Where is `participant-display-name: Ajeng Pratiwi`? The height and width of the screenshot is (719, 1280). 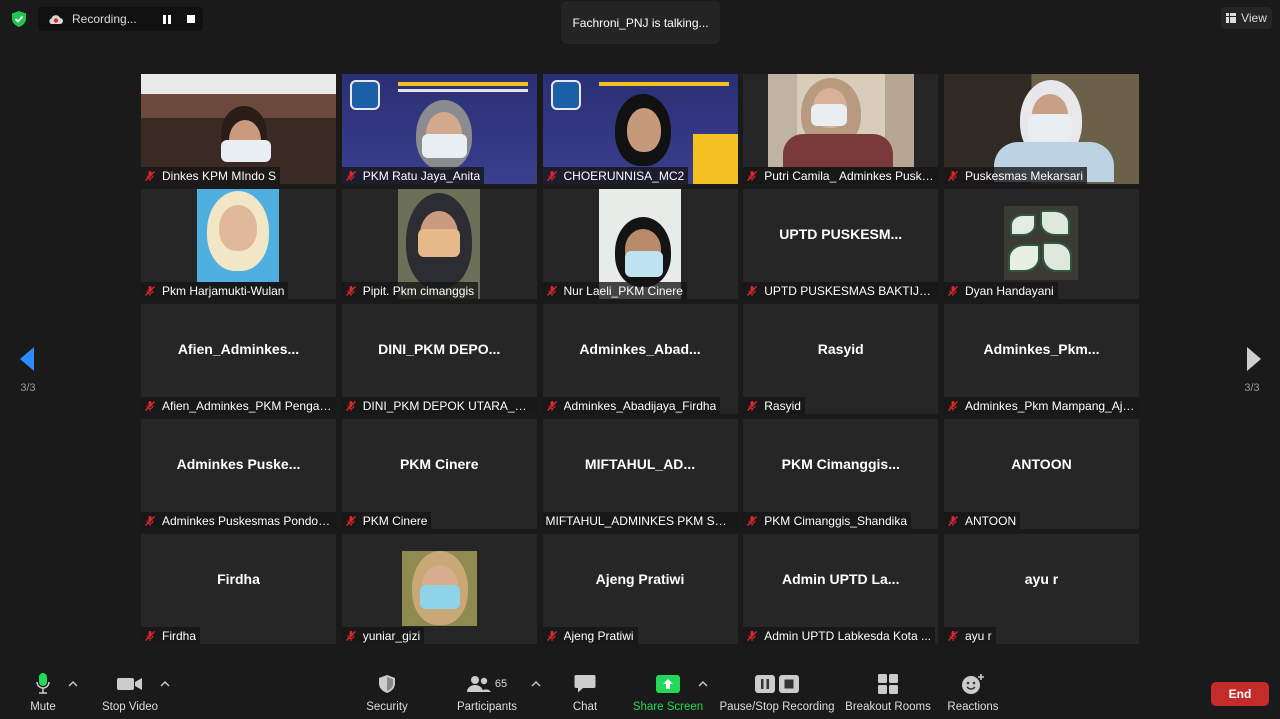
participant-display-name: Ajeng Pratiwi is located at coordinates (640, 579).